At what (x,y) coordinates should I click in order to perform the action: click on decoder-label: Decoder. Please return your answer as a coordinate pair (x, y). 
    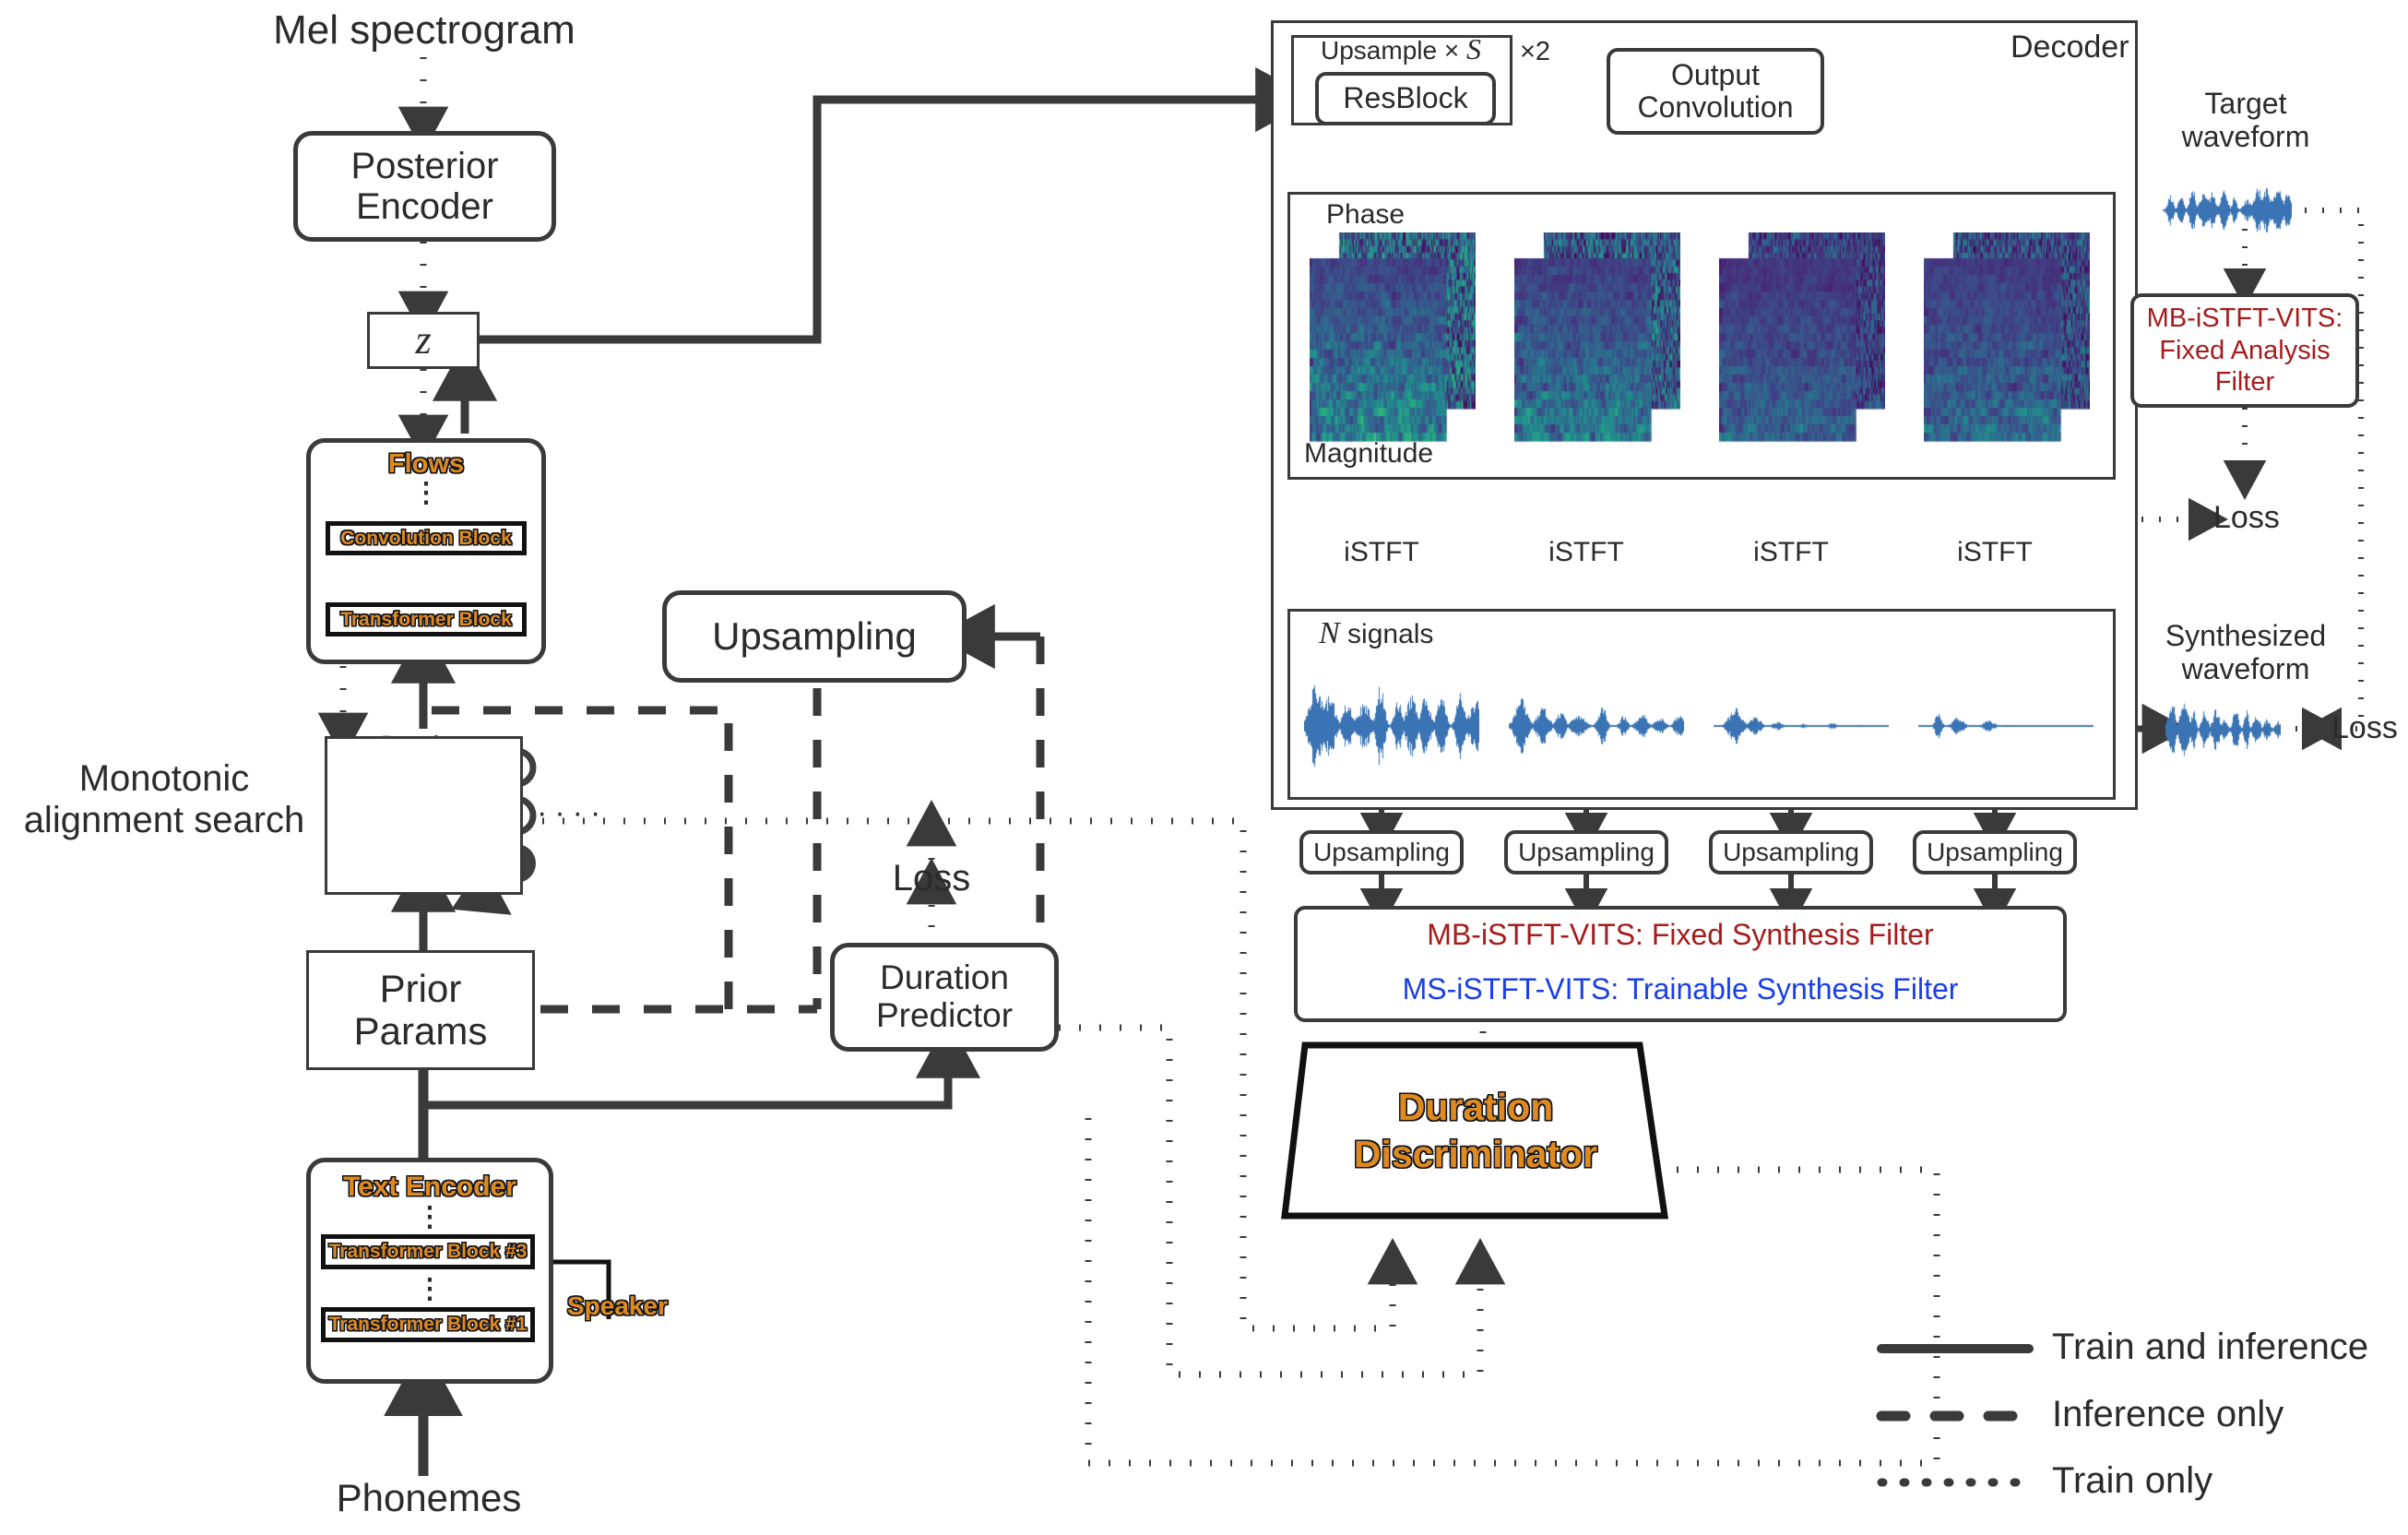
    Looking at the image, I should click on (2070, 47).